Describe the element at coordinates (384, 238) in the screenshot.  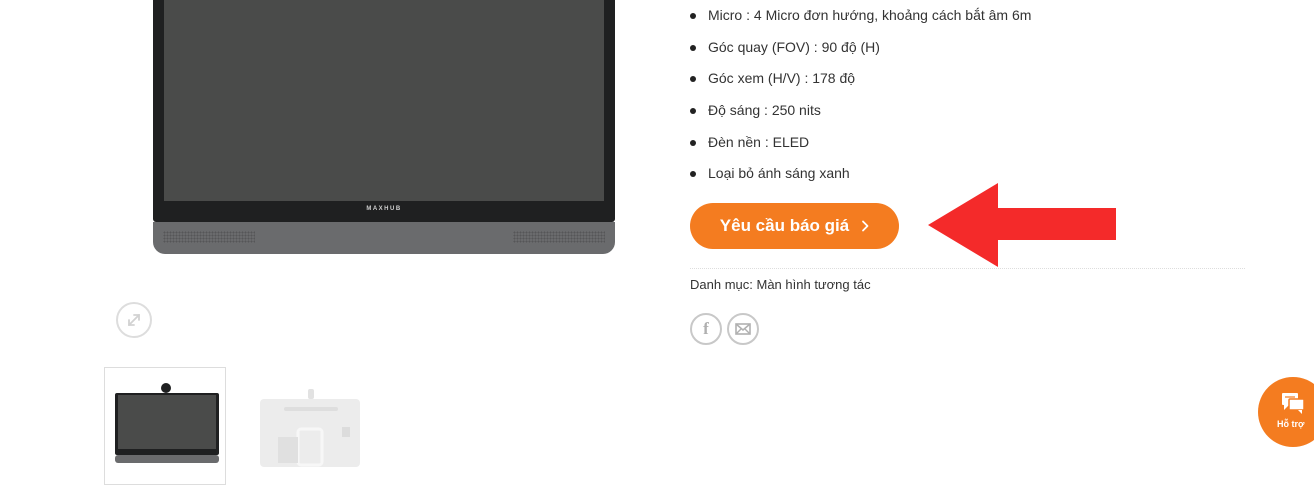
I see `monitor-speaker-bar` at that location.